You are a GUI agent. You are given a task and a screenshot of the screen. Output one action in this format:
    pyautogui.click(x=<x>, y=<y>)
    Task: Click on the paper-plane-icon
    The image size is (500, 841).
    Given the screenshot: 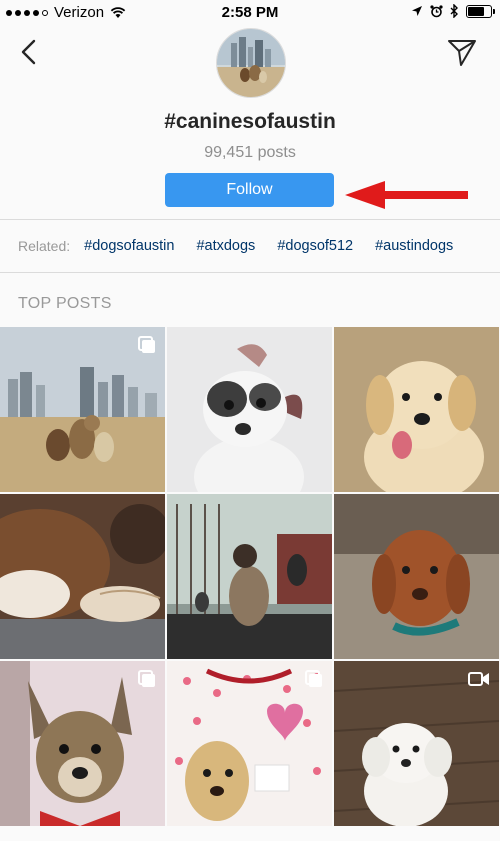 What is the action you would take?
    pyautogui.click(x=462, y=52)
    